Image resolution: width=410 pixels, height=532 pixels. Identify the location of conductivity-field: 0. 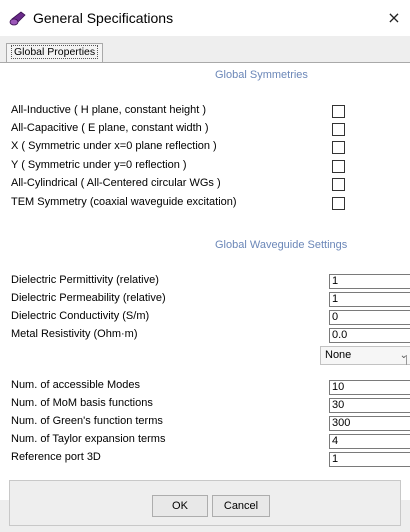
(369, 317).